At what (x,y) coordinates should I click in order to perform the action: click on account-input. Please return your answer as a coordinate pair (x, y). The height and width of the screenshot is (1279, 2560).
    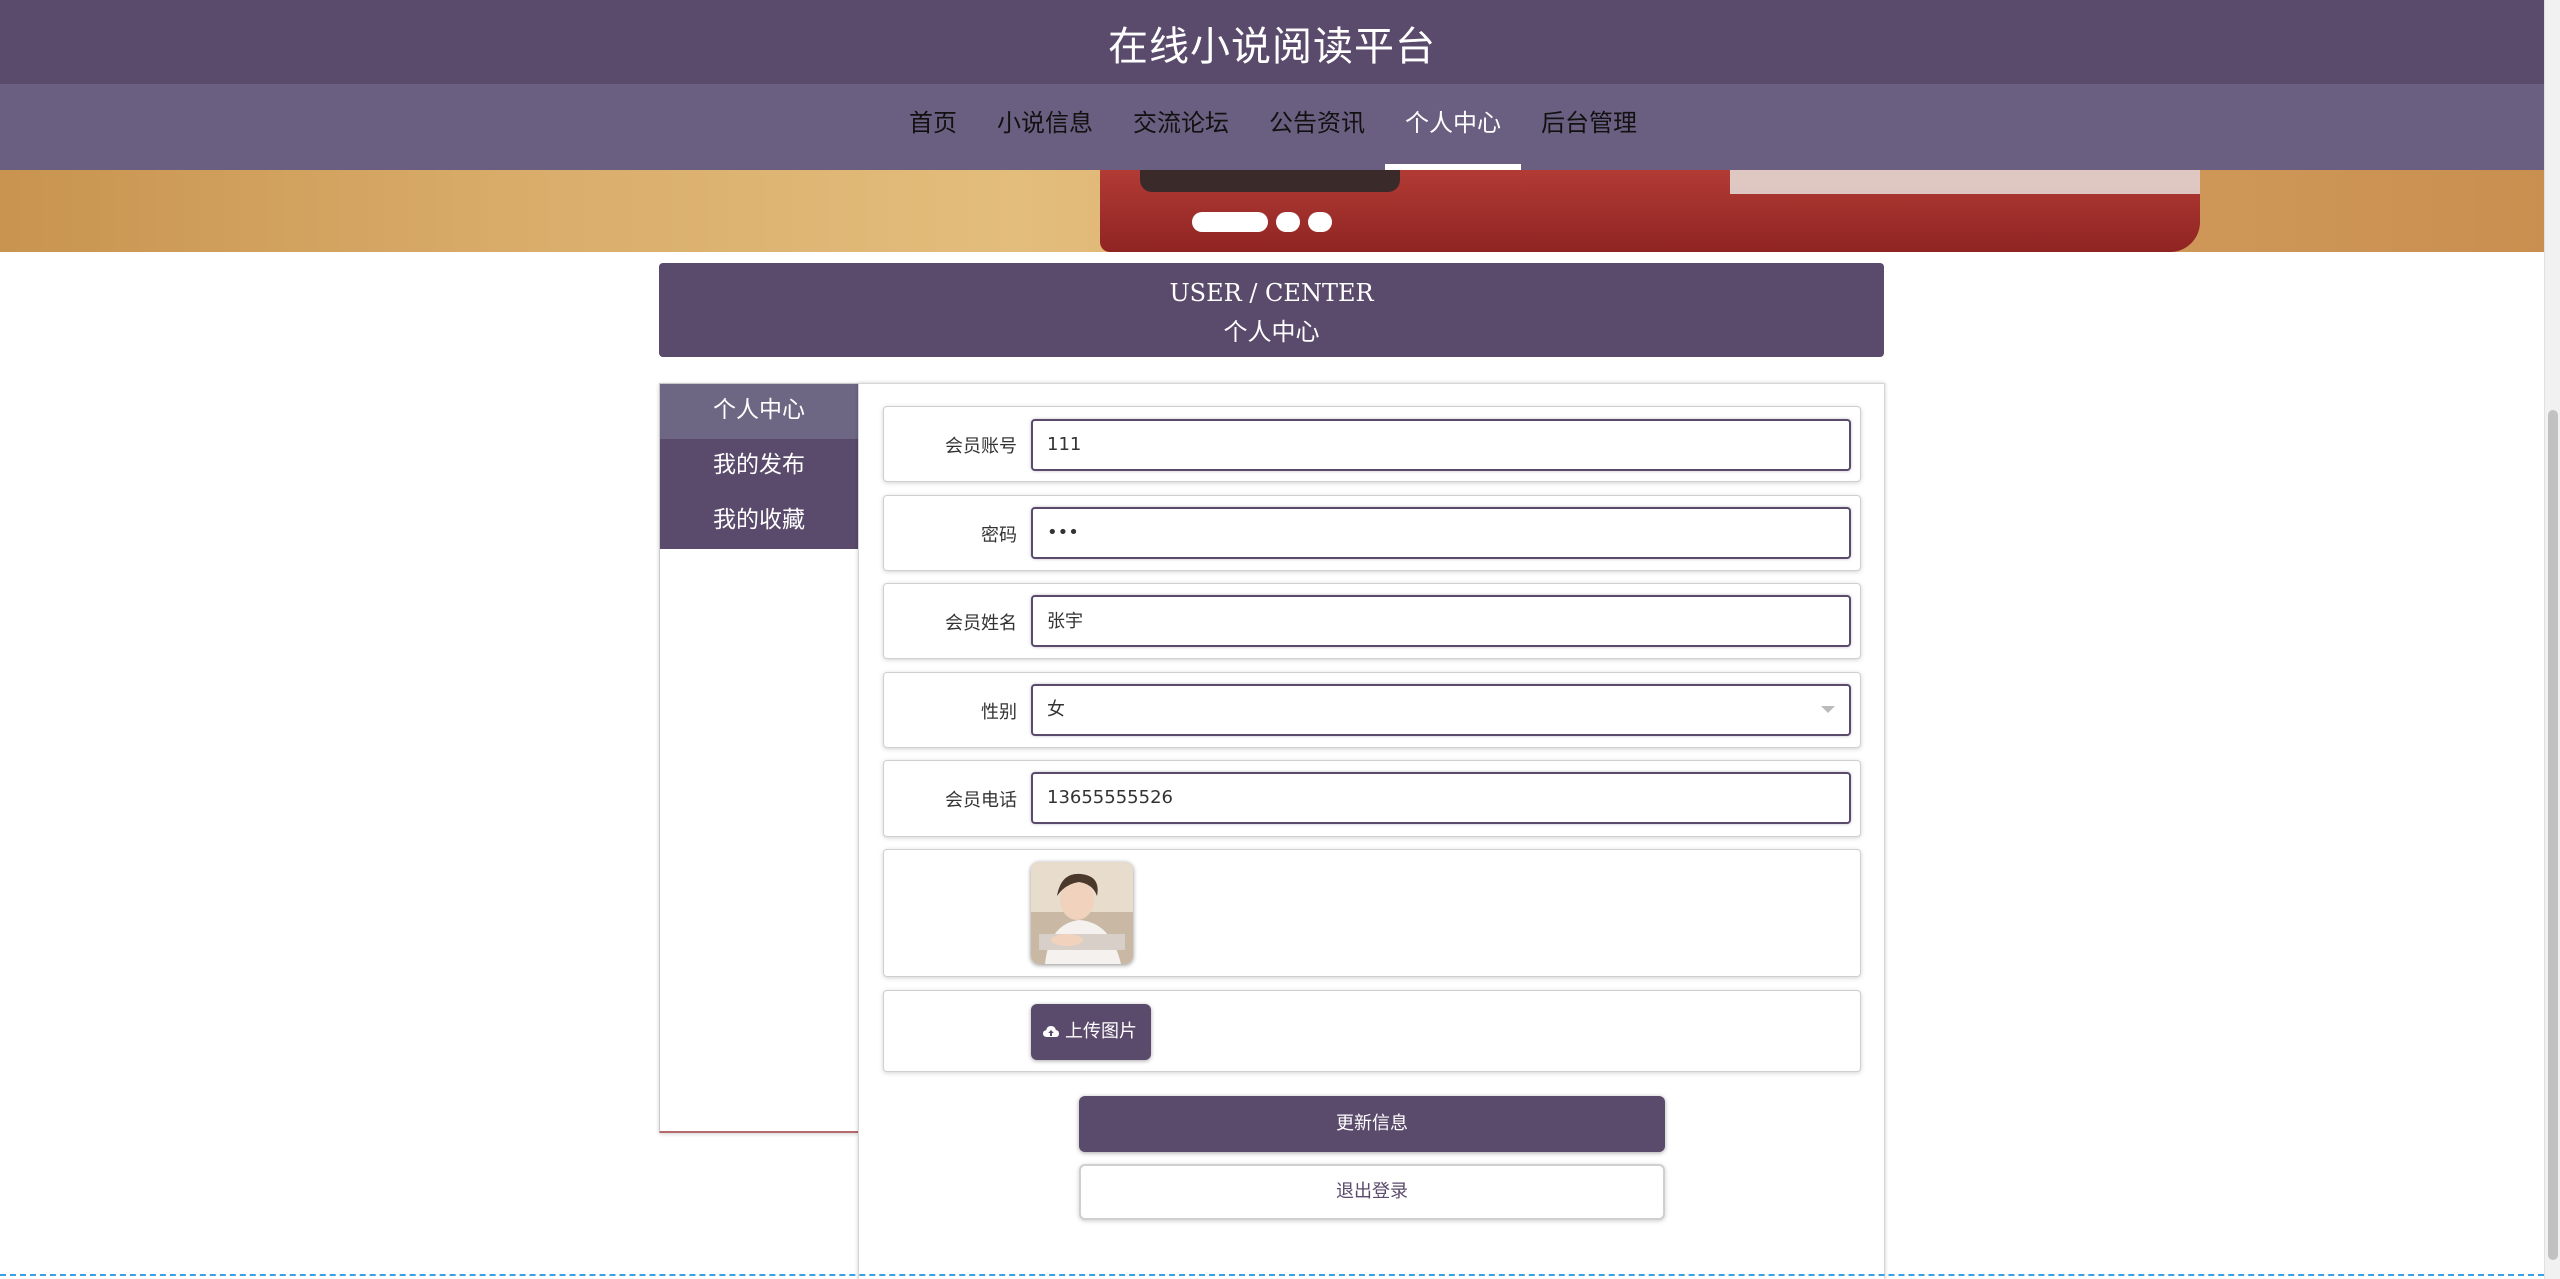
    Looking at the image, I should click on (1441, 444).